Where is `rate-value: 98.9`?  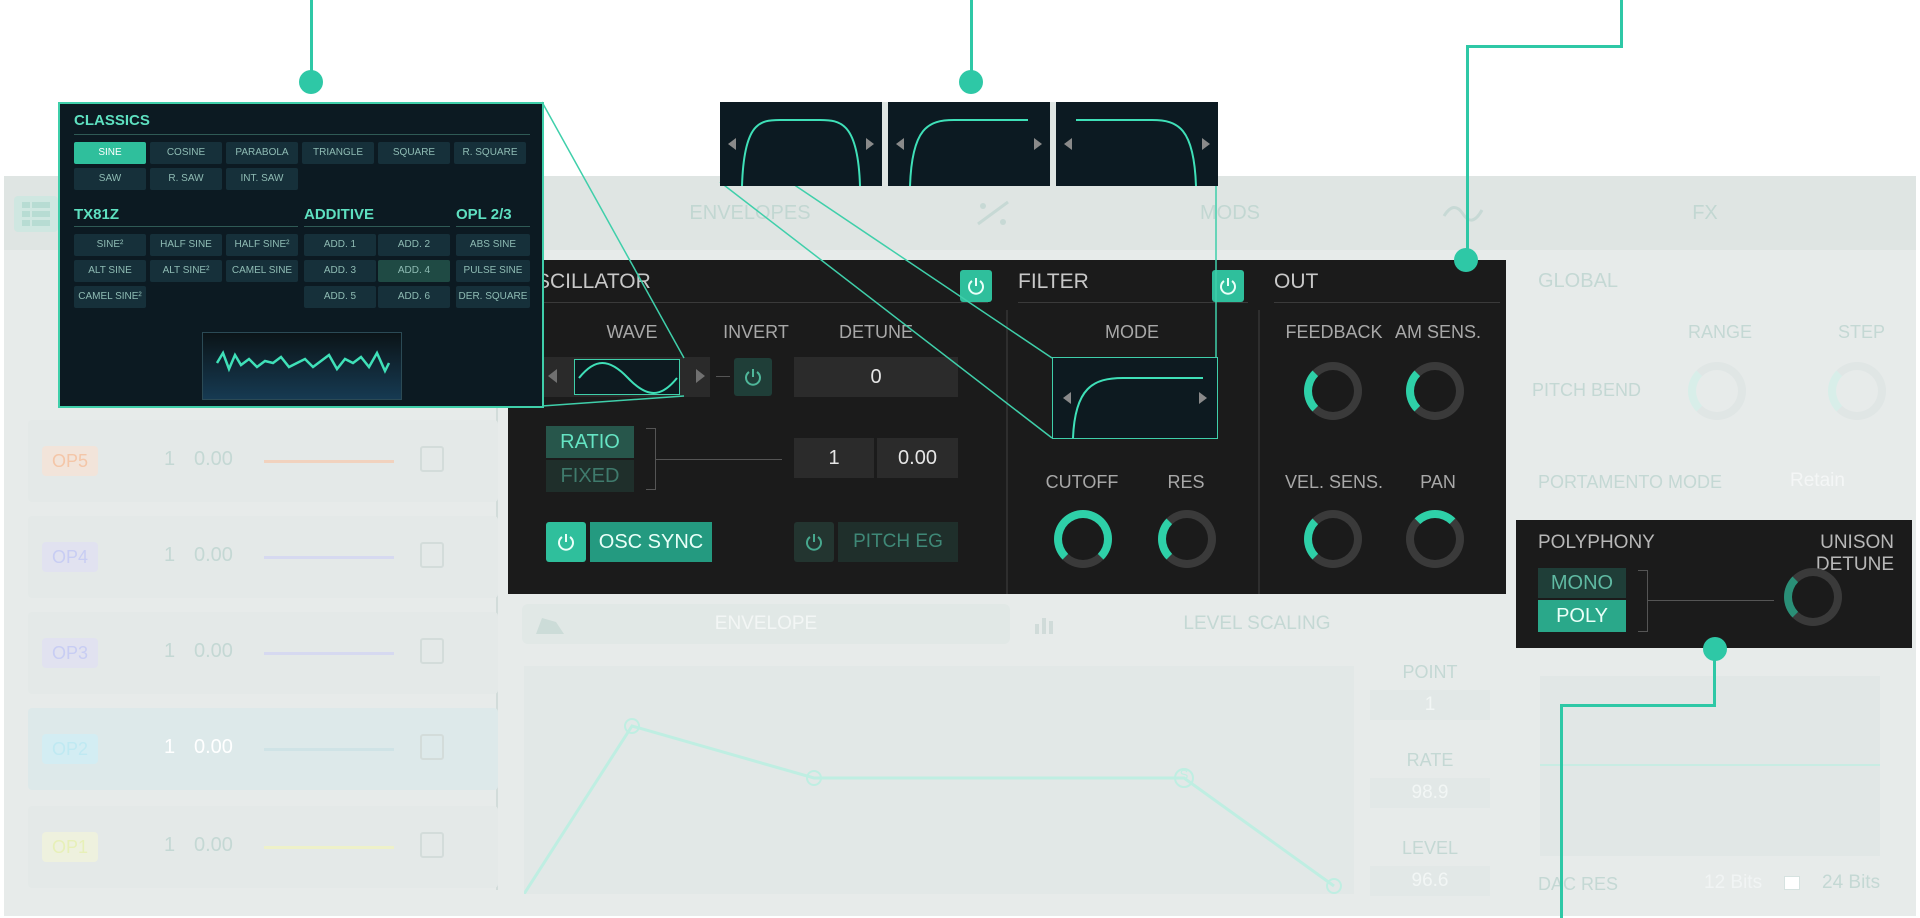
rate-value: 98.9 is located at coordinates (1430, 793).